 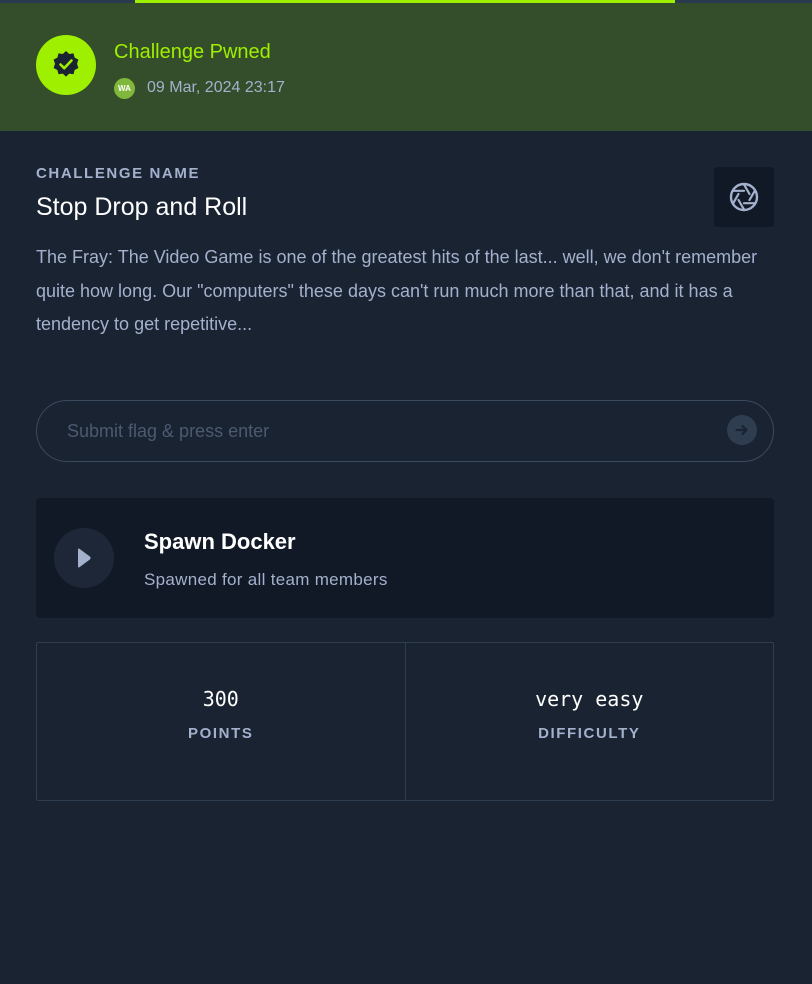 I want to click on challenge-name: Stop Drop and Roll, so click(x=142, y=207).